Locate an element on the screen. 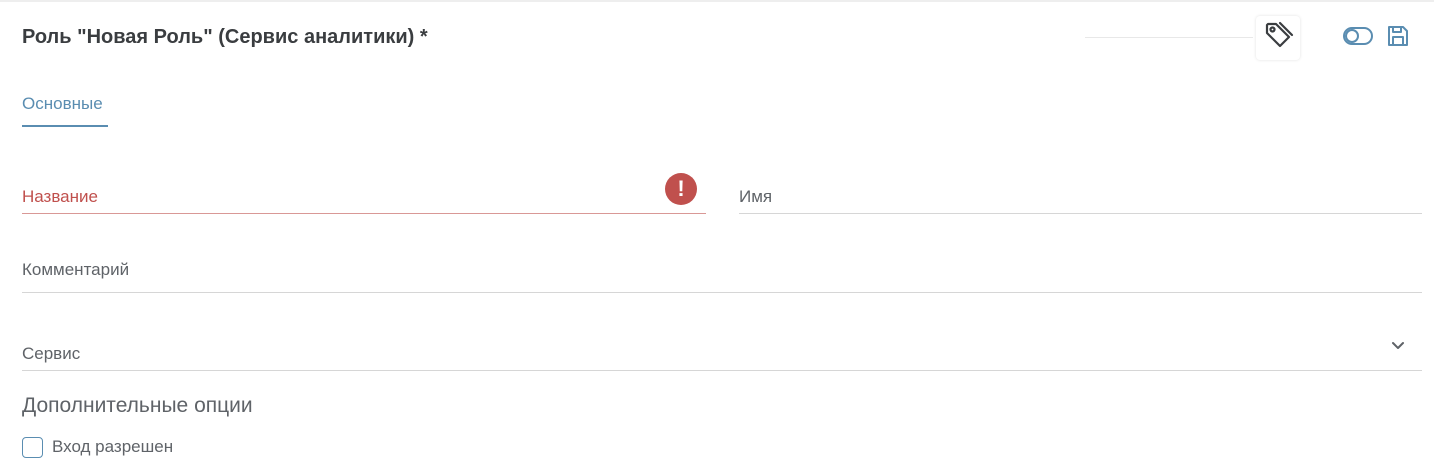 The image size is (1434, 474). toggle-button is located at coordinates (1358, 38).